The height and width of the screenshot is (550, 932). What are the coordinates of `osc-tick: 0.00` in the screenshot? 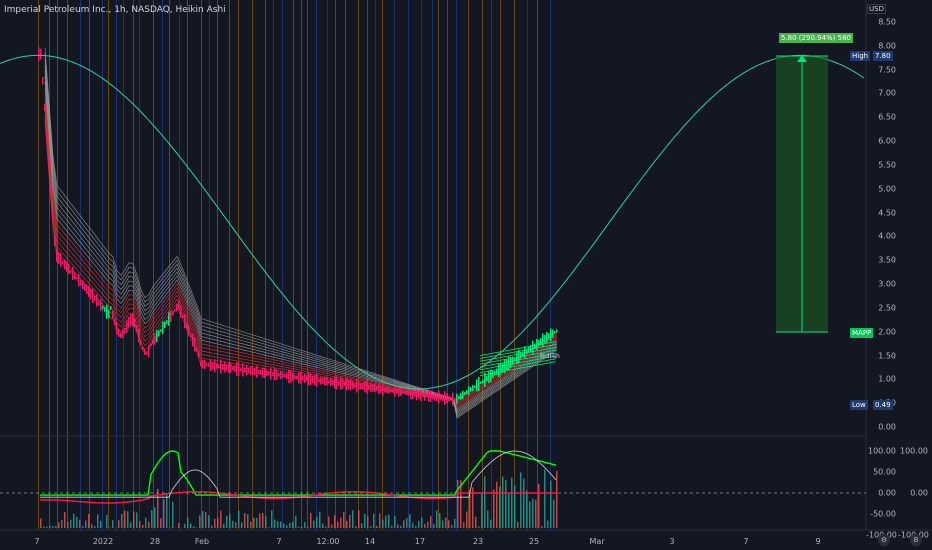 It's located at (887, 493).